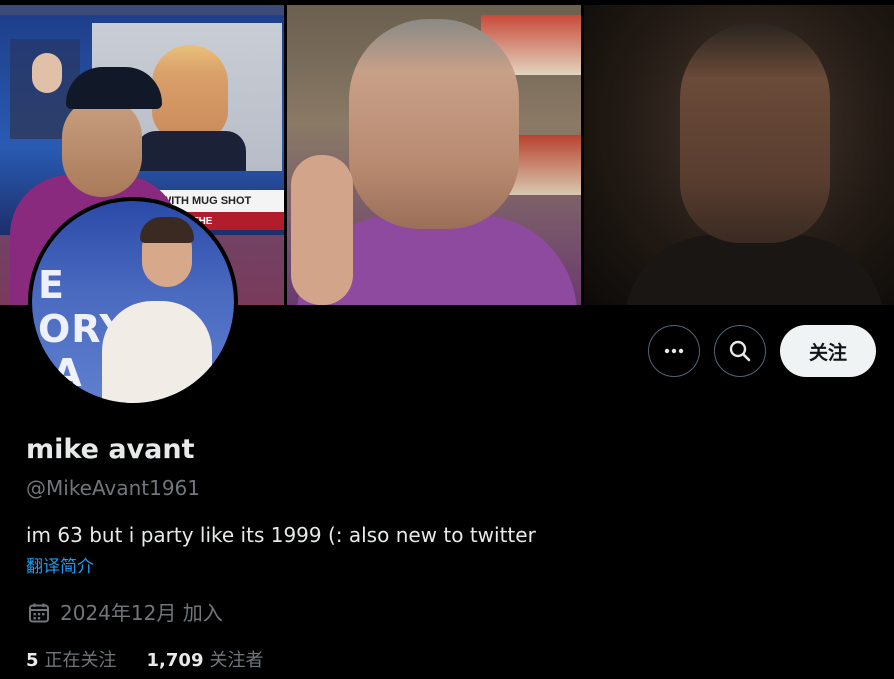 This screenshot has width=894, height=679. What do you see at coordinates (754, 270) in the screenshot?
I see `man-body` at bounding box center [754, 270].